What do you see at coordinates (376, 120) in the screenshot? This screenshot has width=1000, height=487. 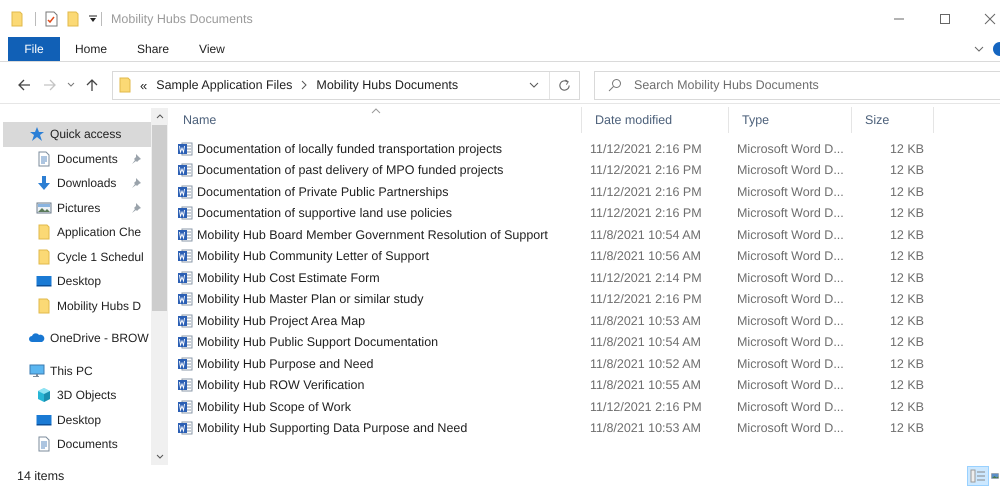 I see `column-header: Name` at bounding box center [376, 120].